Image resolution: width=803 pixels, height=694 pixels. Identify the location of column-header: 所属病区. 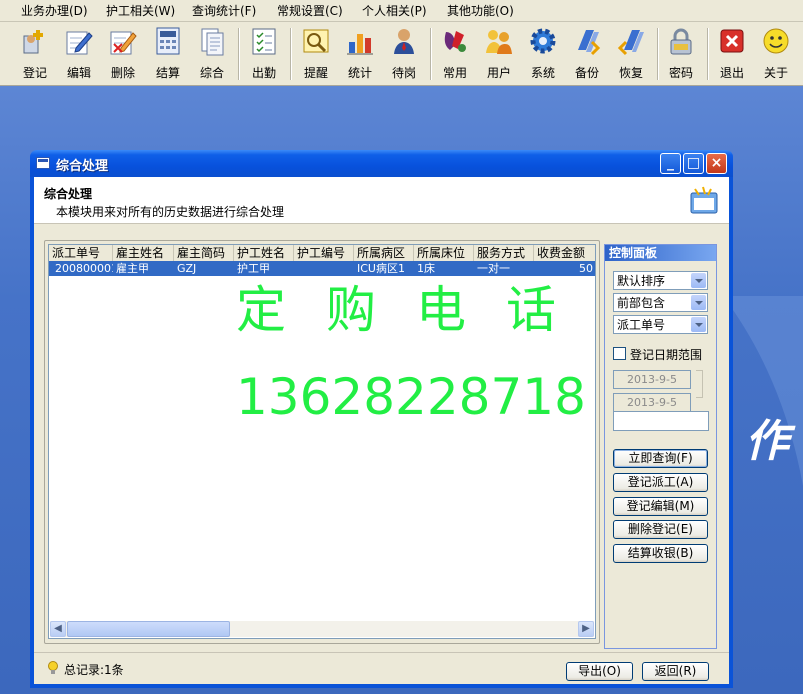
(384, 253).